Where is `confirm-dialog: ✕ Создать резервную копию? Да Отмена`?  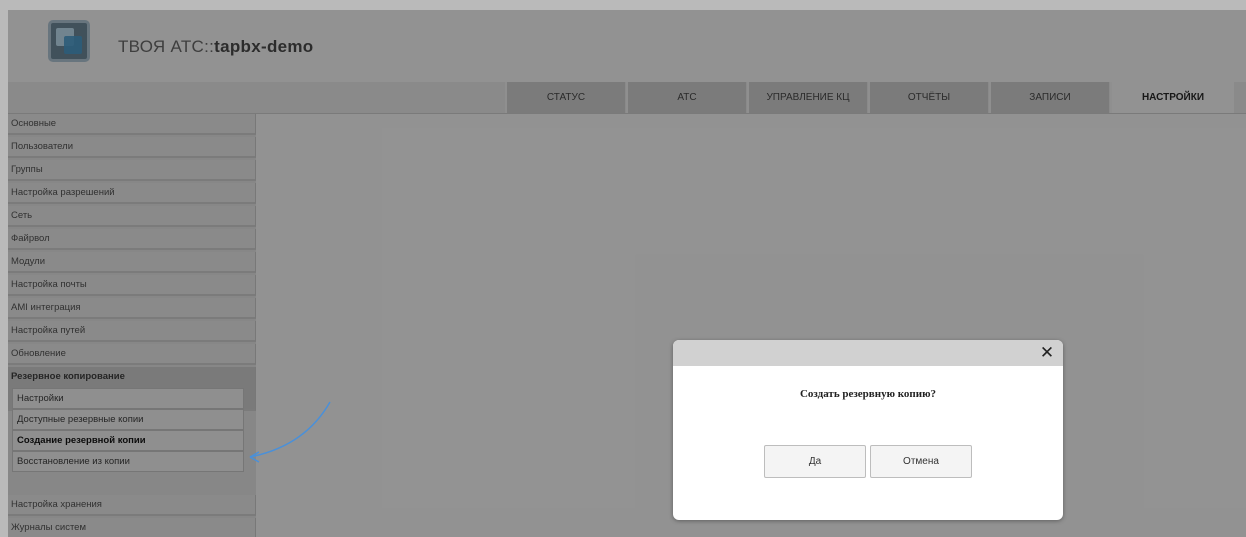
confirm-dialog: ✕ Создать резервную копию? Да Отмена is located at coordinates (868, 430).